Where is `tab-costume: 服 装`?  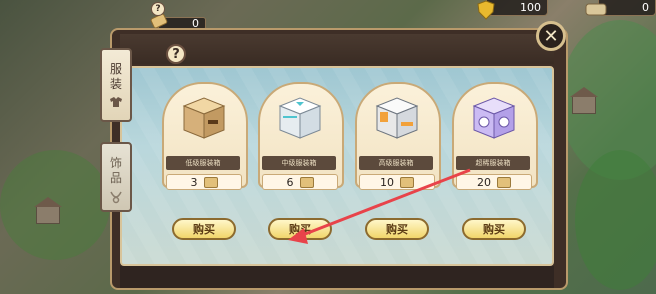 tab-costume: 服 装 is located at coordinates (116, 85).